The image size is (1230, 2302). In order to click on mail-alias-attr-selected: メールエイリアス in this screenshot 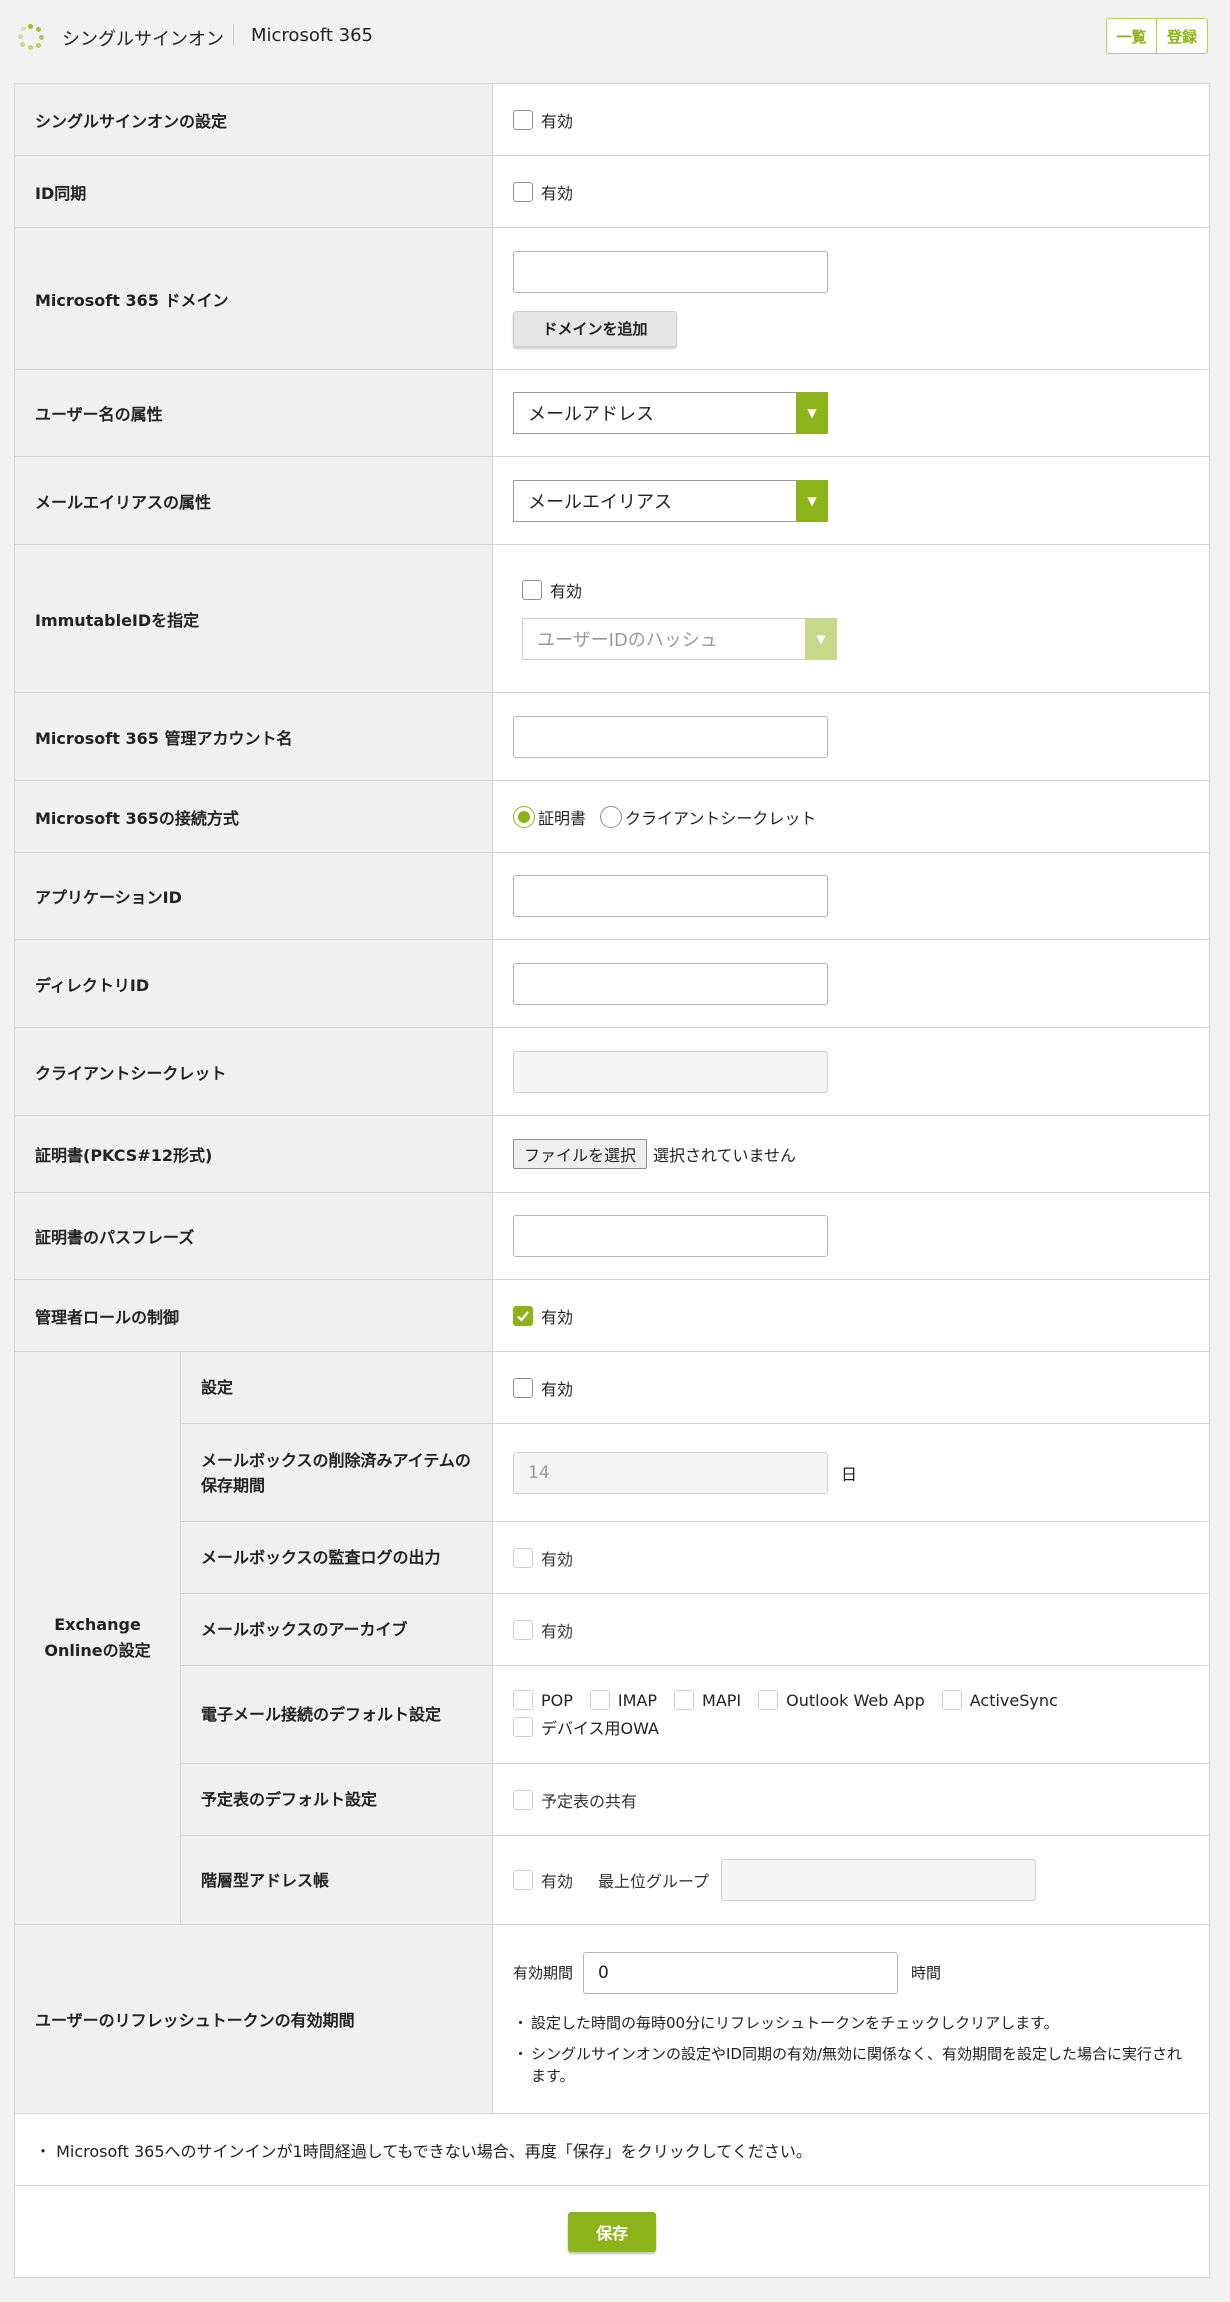, I will do `click(600, 502)`.